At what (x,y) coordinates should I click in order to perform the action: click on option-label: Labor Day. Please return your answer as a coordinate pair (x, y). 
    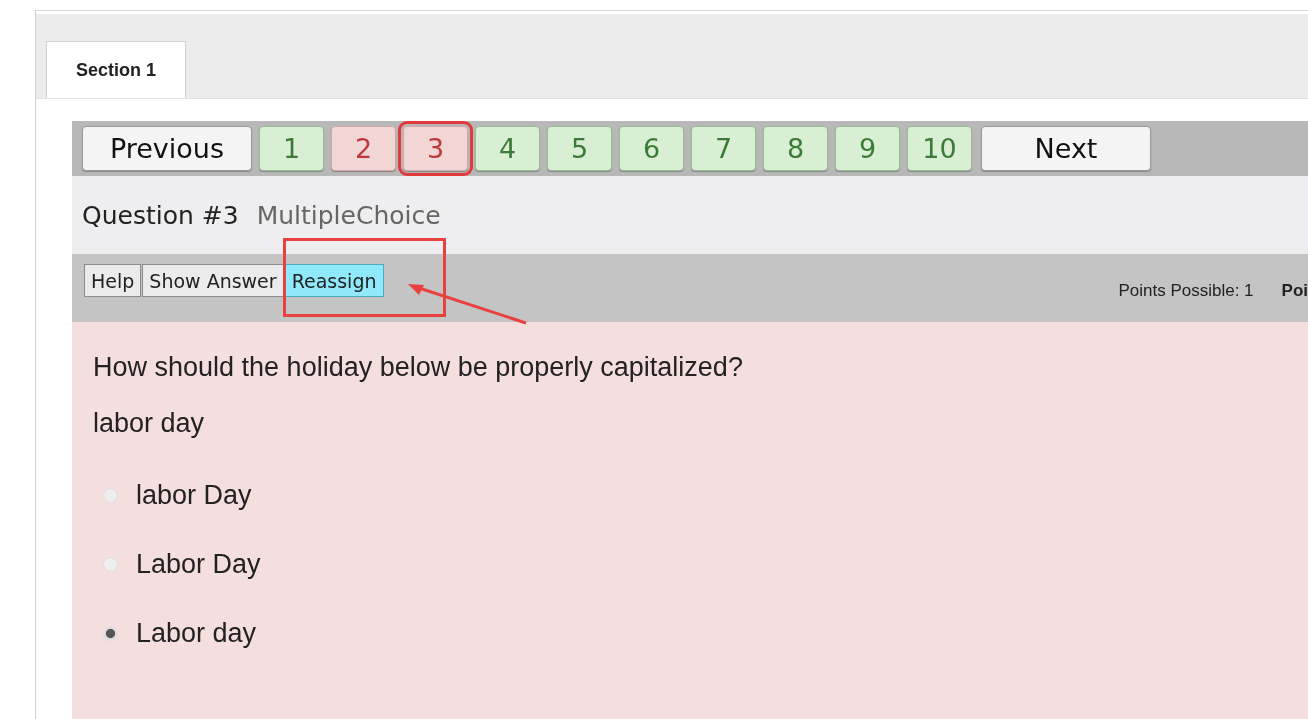
    Looking at the image, I should click on (198, 564).